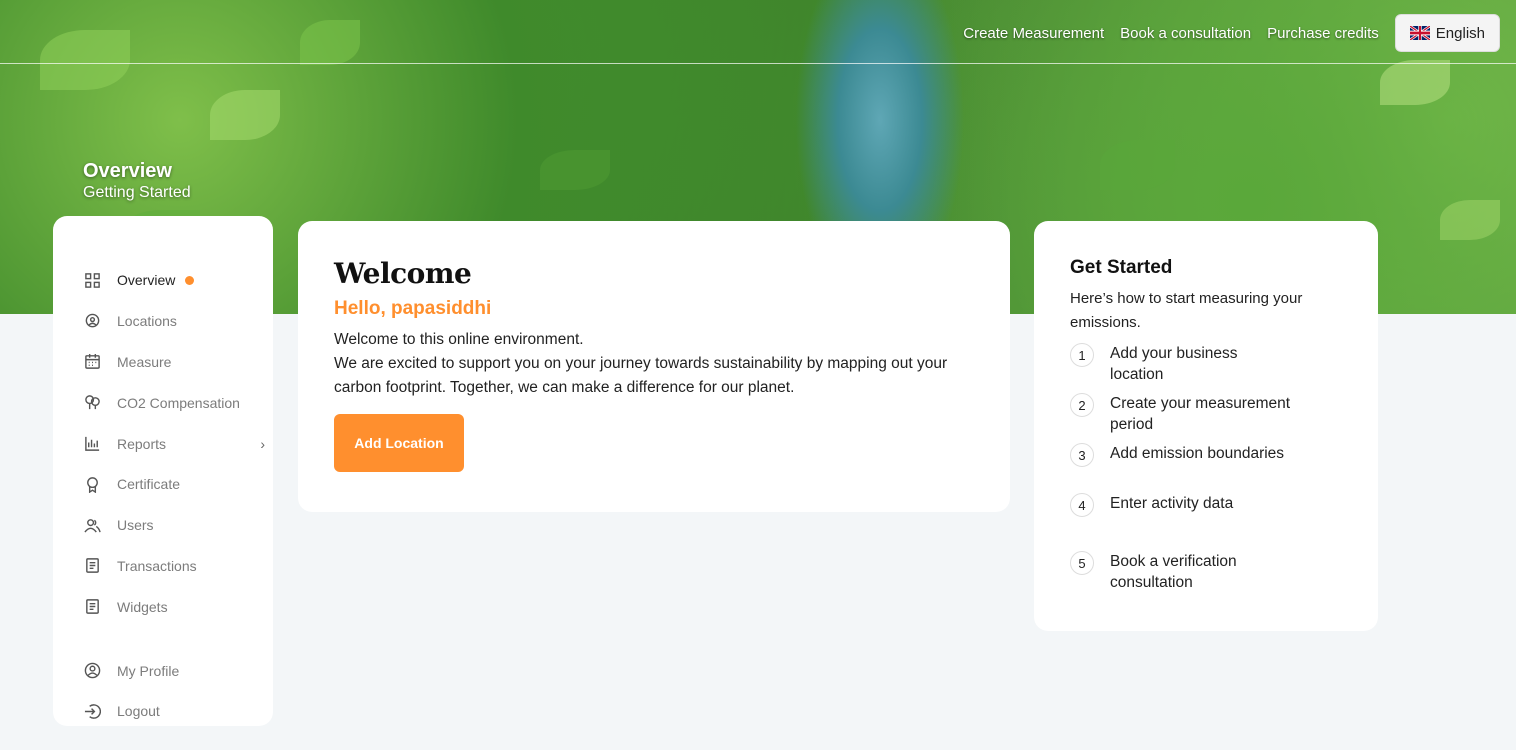 The height and width of the screenshot is (750, 1516). What do you see at coordinates (262, 444) in the screenshot?
I see `chevron-right-icon: ›` at bounding box center [262, 444].